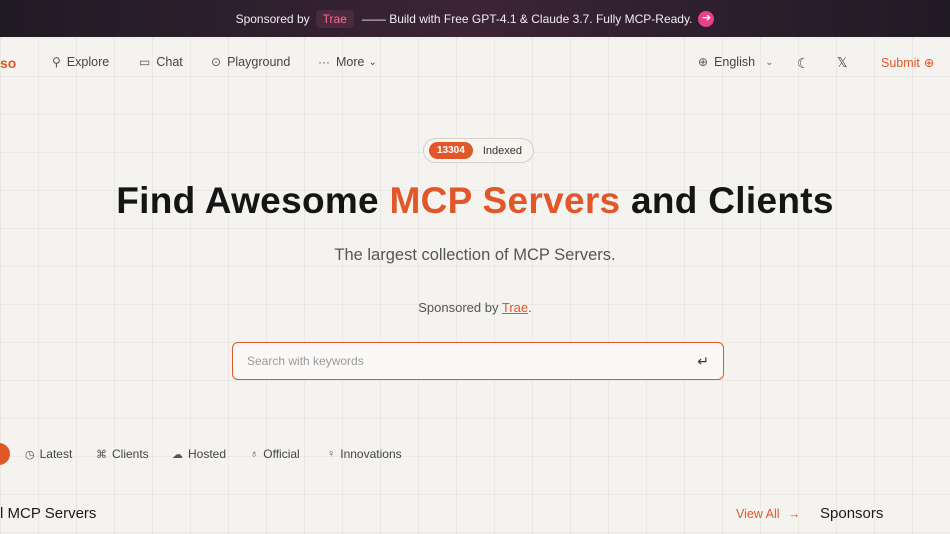 The height and width of the screenshot is (534, 950). I want to click on nav-more-label: More, so click(350, 62).